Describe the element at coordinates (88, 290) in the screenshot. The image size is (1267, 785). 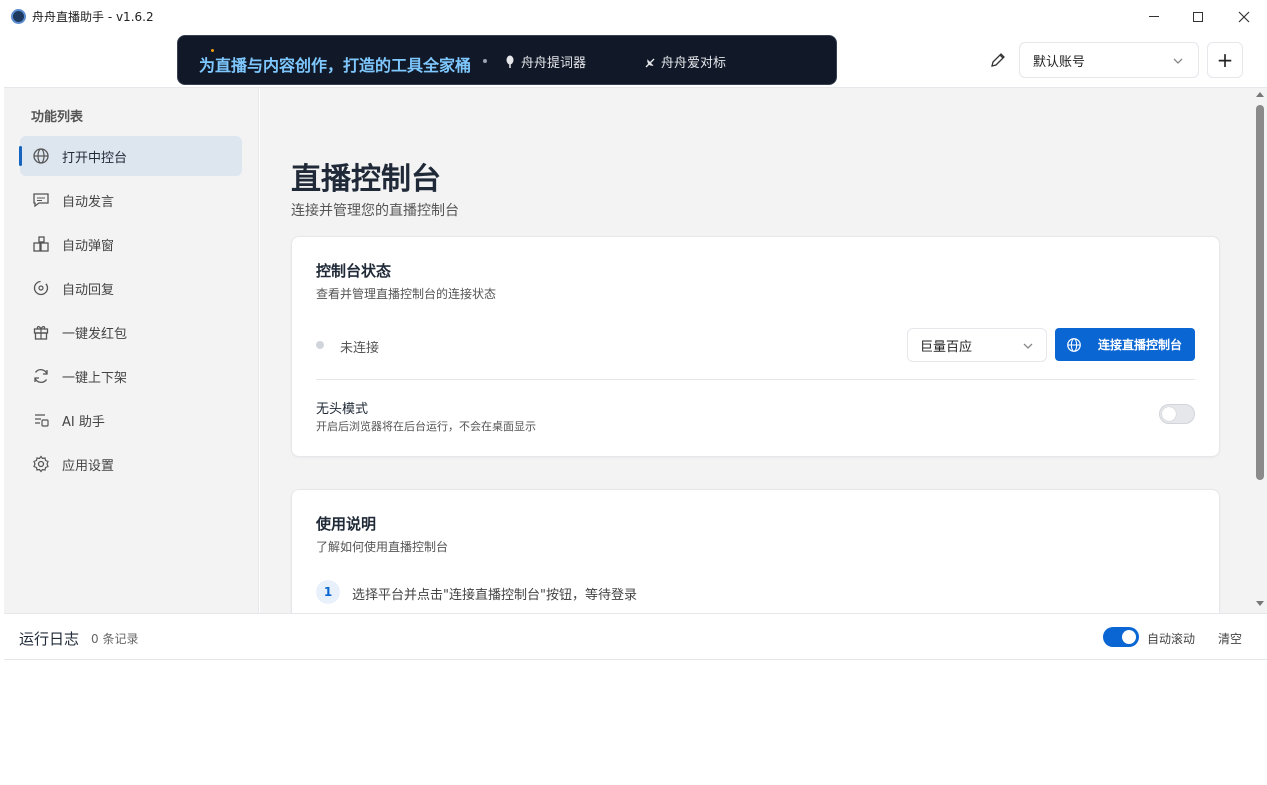
I see `sidebar-item-label: 自动回复` at that location.